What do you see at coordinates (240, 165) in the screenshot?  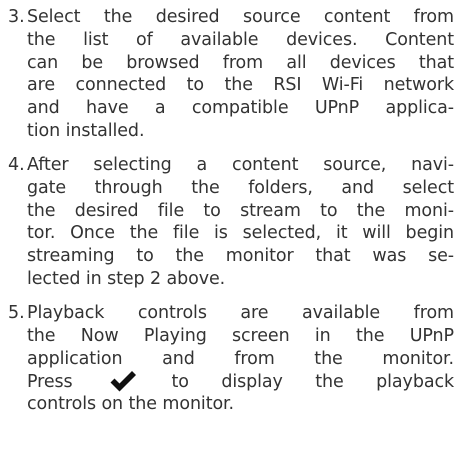 I see `step-text-line: After selecting a content source, navi-` at bounding box center [240, 165].